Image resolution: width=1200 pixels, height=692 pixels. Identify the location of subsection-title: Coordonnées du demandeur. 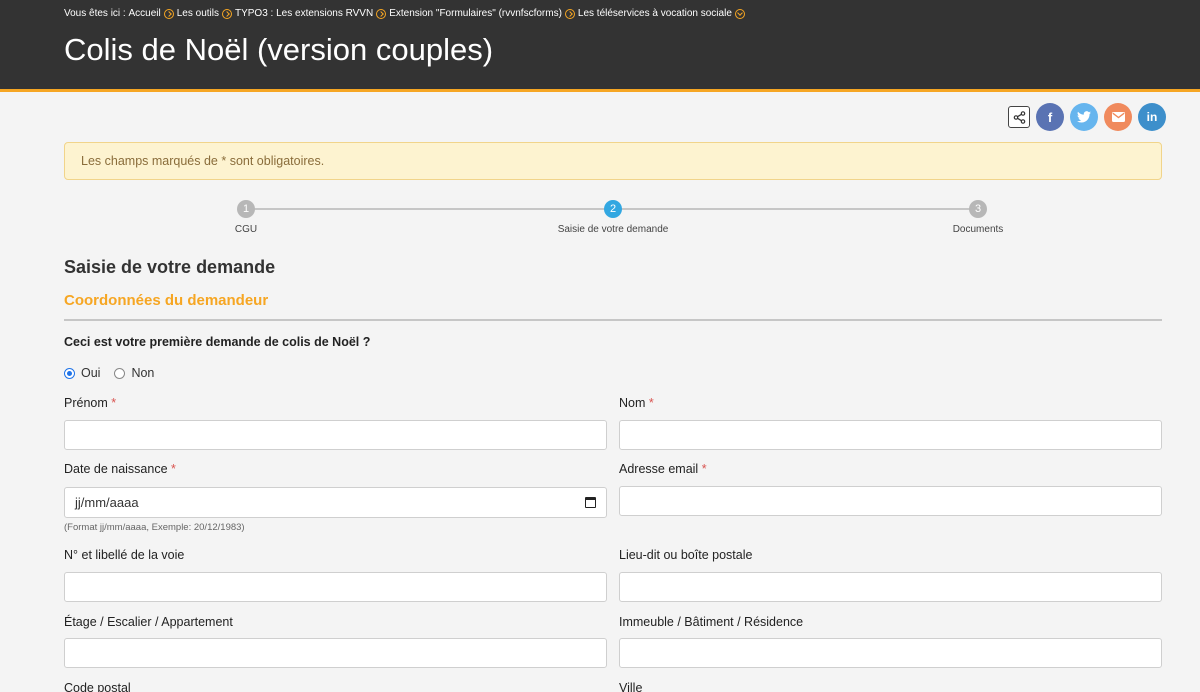
(166, 300).